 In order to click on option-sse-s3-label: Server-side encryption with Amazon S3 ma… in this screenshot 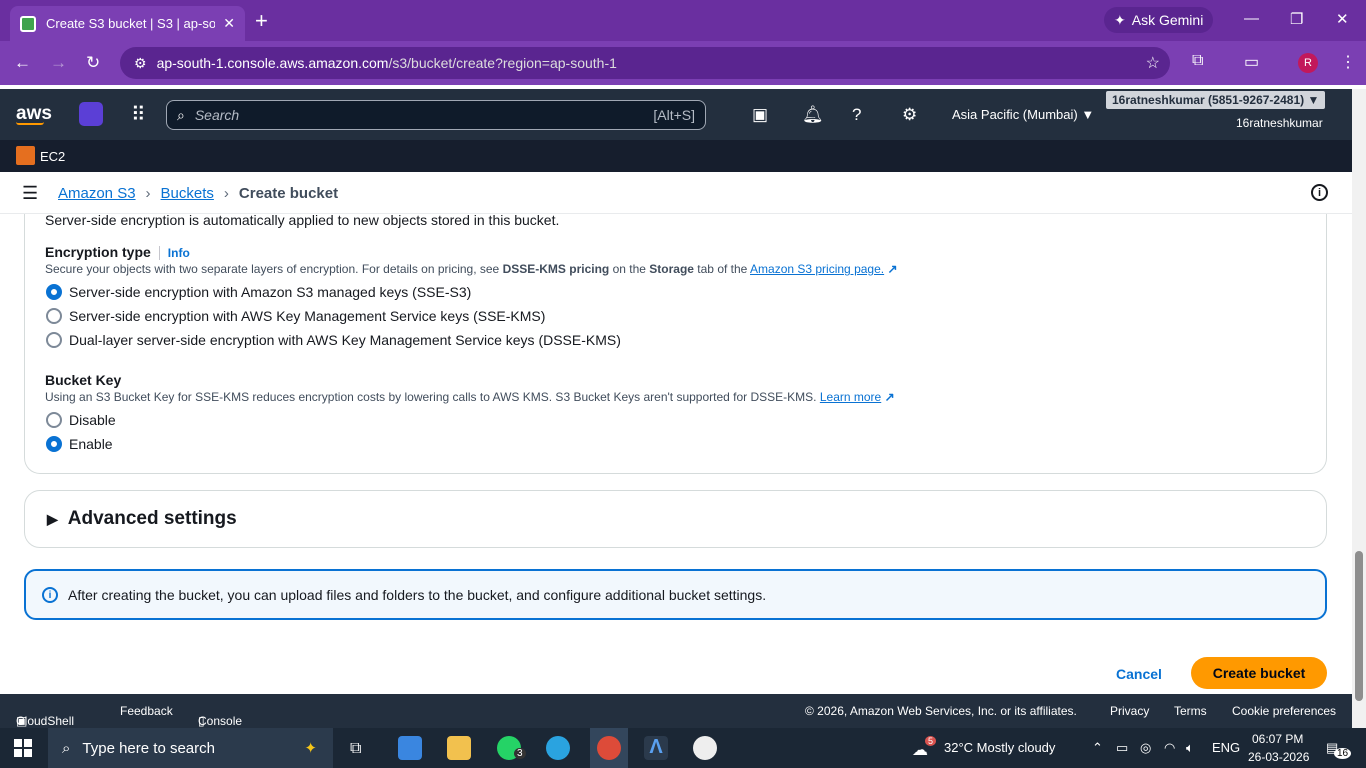, I will do `click(270, 292)`.